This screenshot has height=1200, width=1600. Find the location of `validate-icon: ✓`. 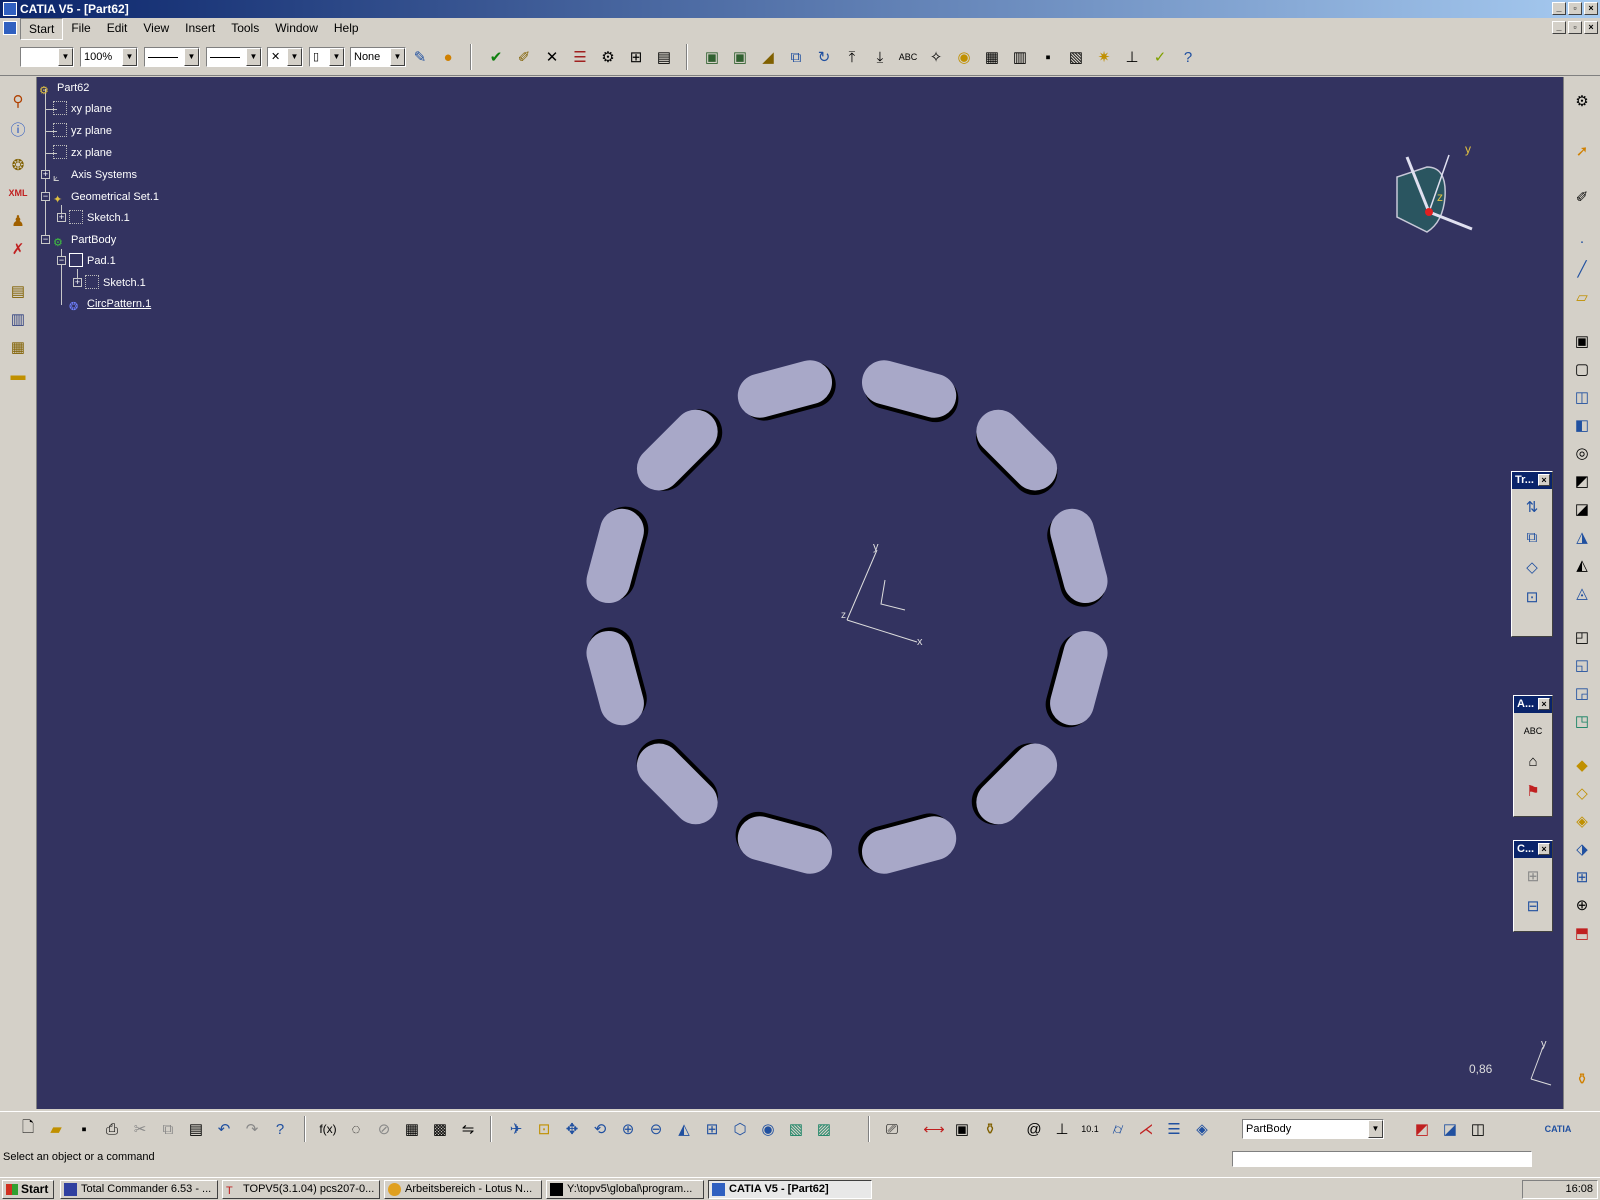

validate-icon: ✓ is located at coordinates (1160, 57).